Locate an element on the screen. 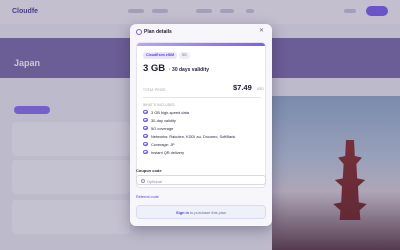  modal-header: Plan details ✕ is located at coordinates (201, 32).